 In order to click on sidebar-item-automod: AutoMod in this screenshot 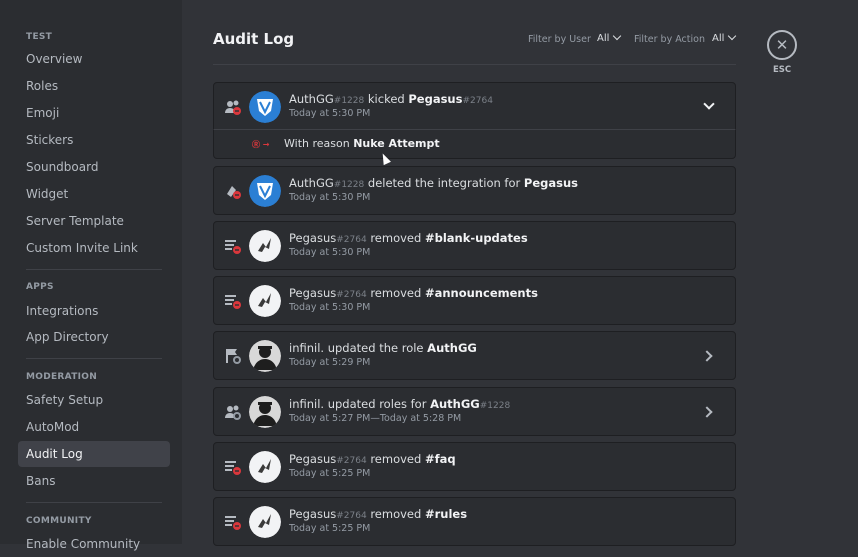, I will do `click(94, 427)`.